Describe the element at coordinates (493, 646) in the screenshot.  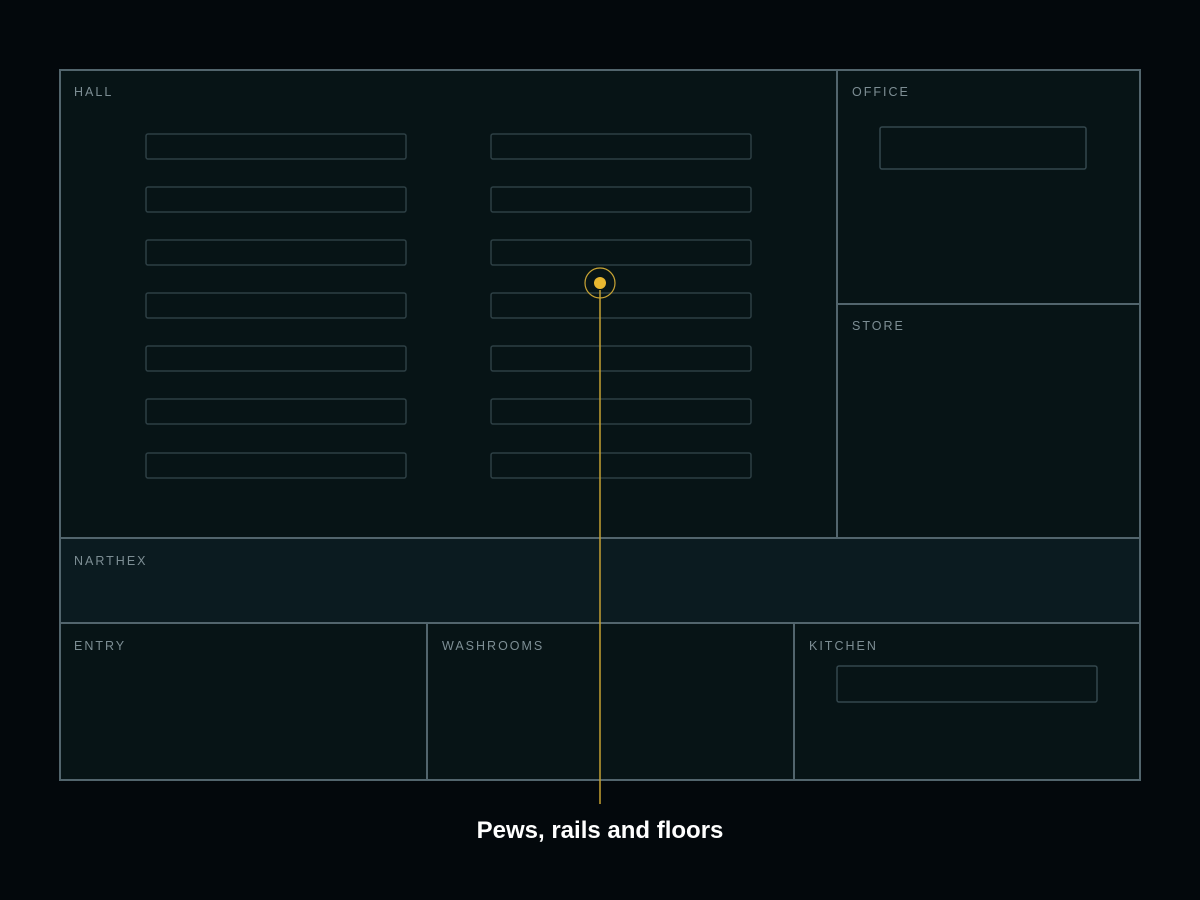
I see `room-label-washrooms: WASHROOMS` at that location.